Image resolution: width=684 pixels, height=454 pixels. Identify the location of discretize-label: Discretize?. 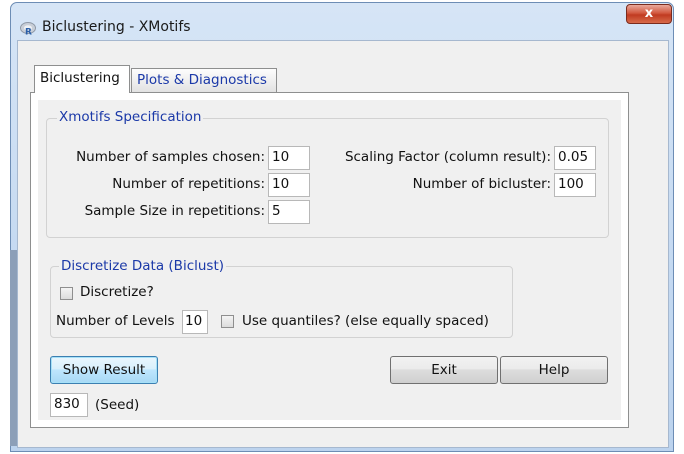
(117, 292).